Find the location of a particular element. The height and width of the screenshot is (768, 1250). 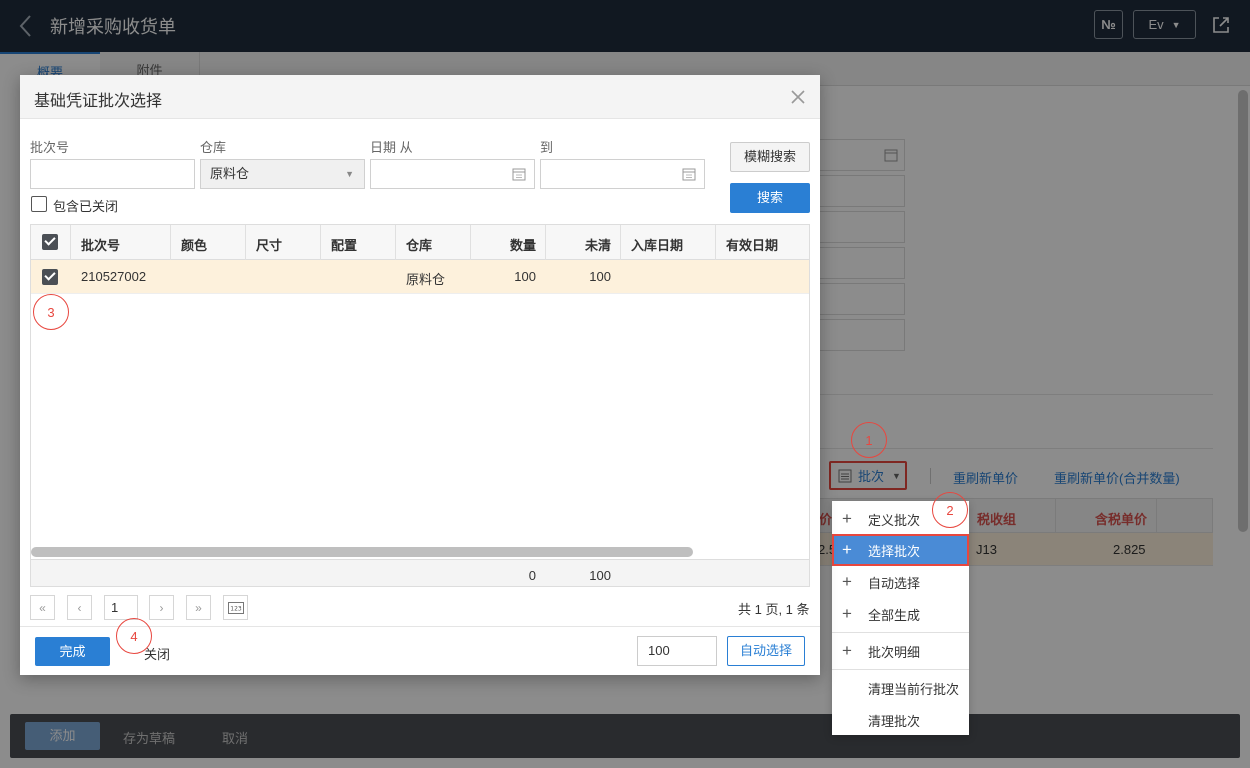

date-to-input is located at coordinates (622, 174).